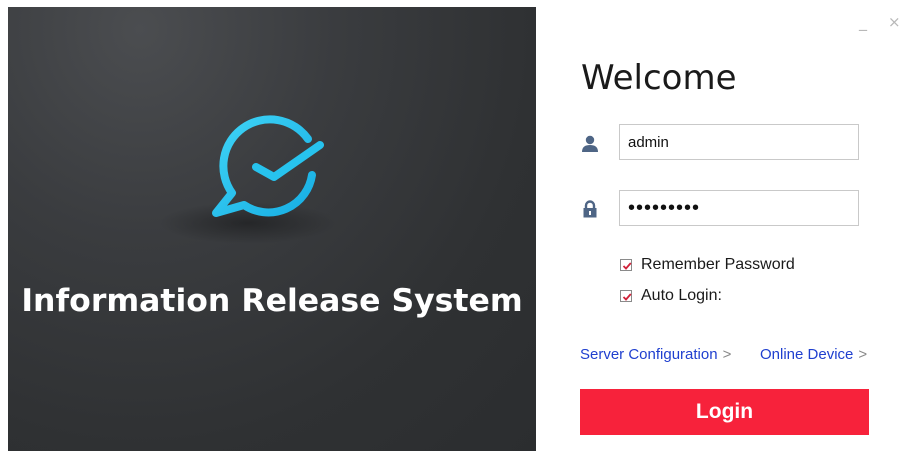  I want to click on remember-password-checkbox, so click(626, 265).